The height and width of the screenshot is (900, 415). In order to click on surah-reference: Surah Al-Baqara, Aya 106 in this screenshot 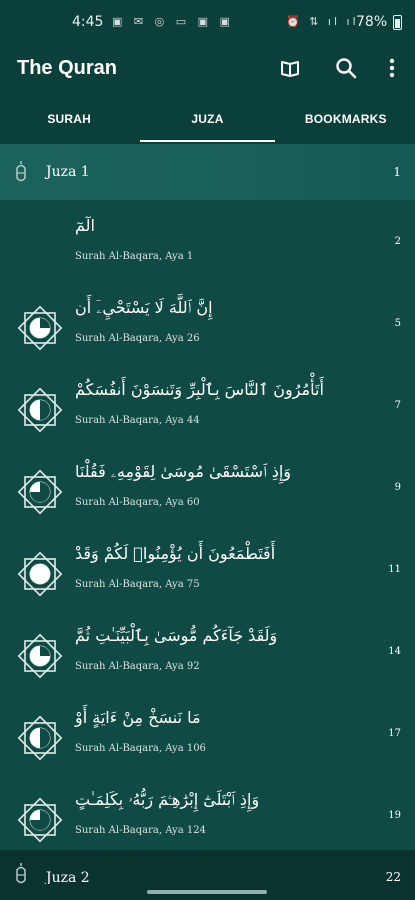, I will do `click(140, 748)`.